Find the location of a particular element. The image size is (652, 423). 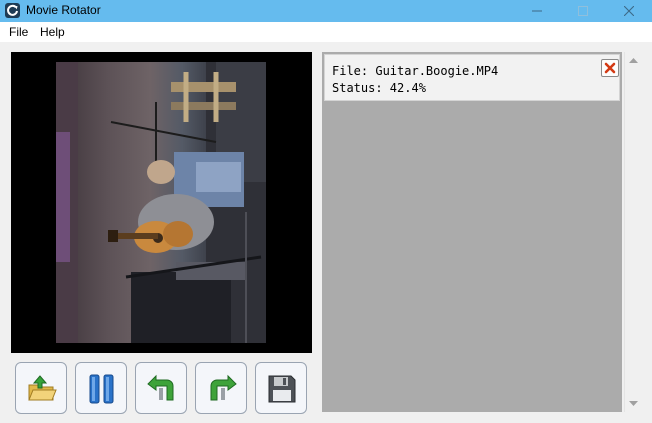

job-file-name: File: Guitar.Boogie.MP4 is located at coordinates (415, 71).